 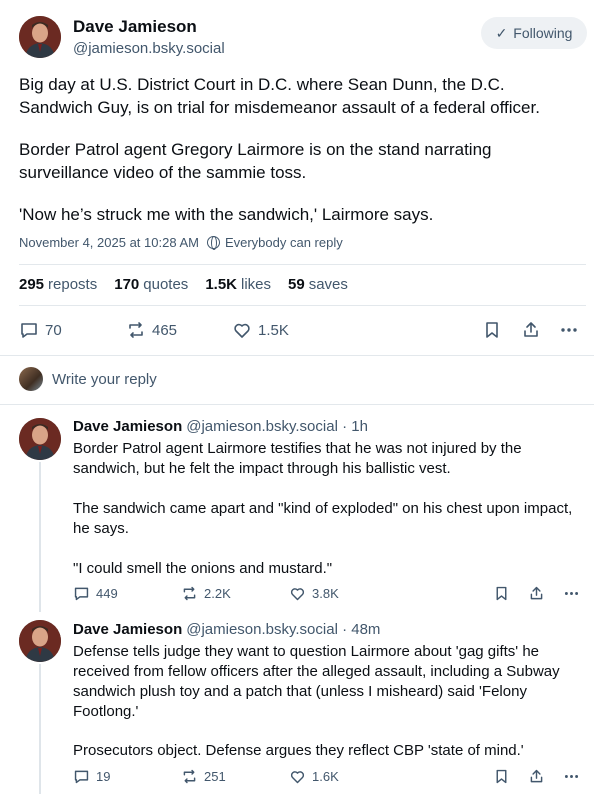 What do you see at coordinates (501, 32) in the screenshot?
I see `checkmark-icon: ✓` at bounding box center [501, 32].